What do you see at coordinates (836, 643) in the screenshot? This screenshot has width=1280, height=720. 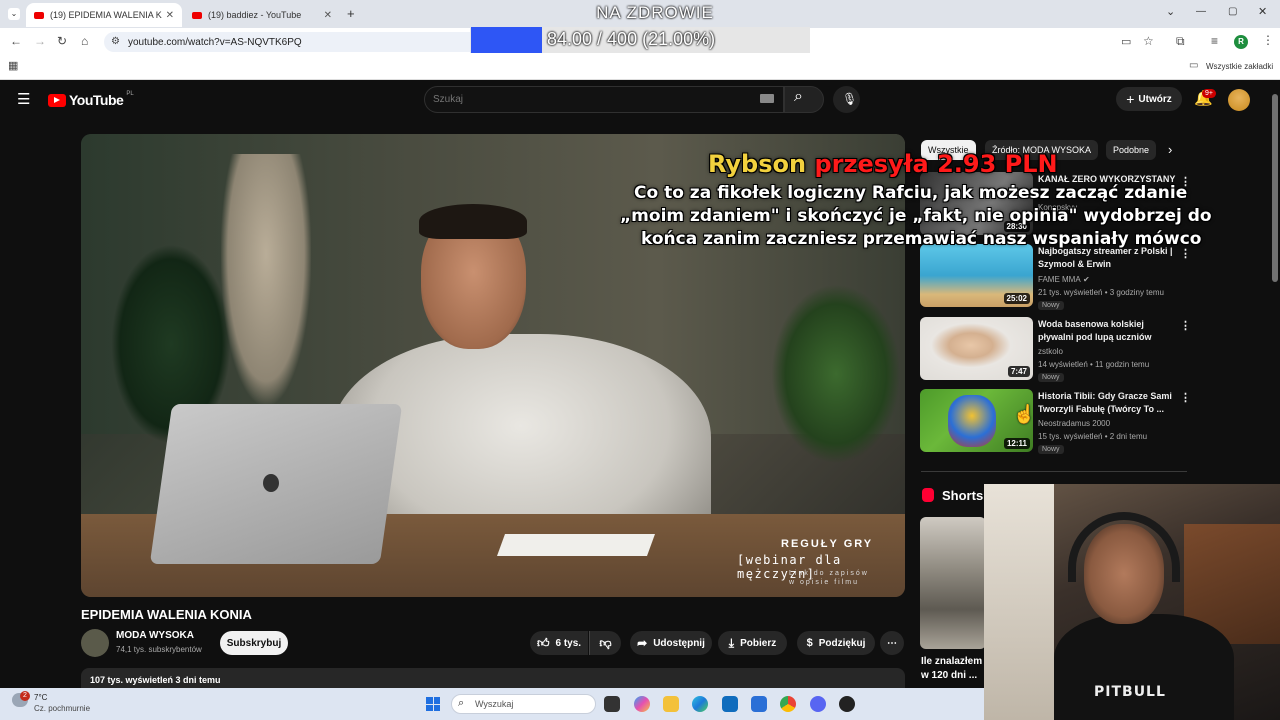 I see `thanks-button: $ Podziękuj` at bounding box center [836, 643].